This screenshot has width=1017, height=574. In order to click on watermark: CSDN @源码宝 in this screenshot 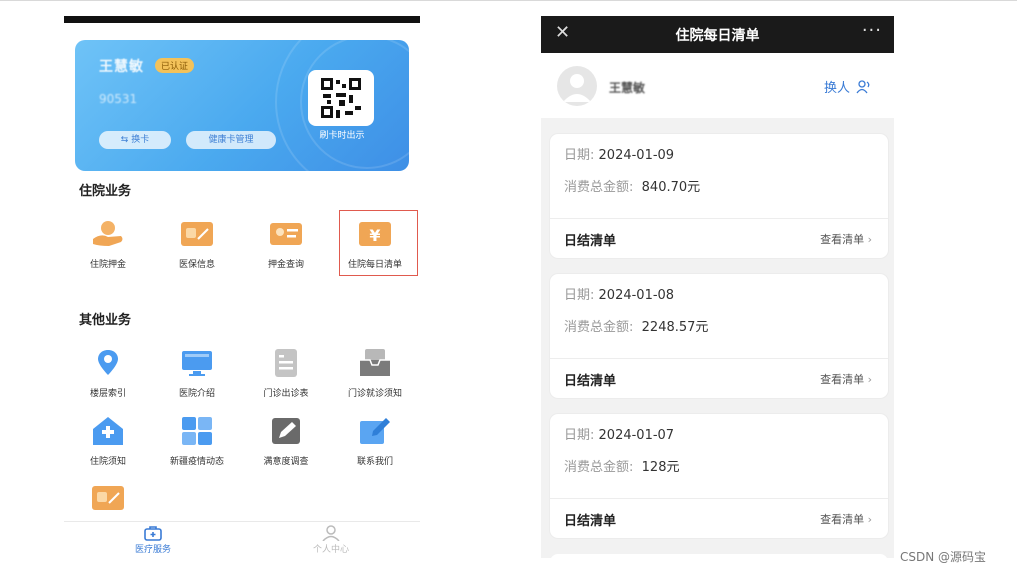, I will do `click(943, 557)`.